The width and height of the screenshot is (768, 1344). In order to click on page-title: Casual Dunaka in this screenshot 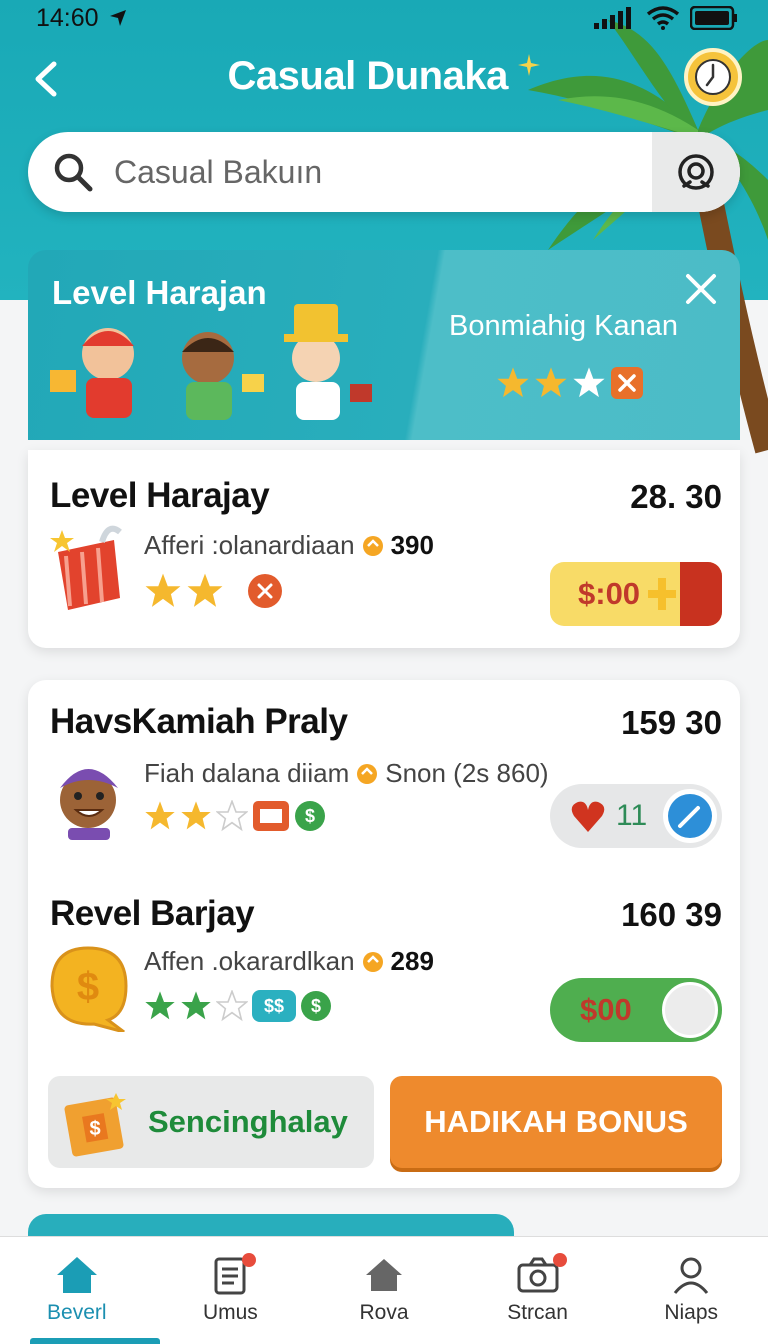, I will do `click(384, 76)`.